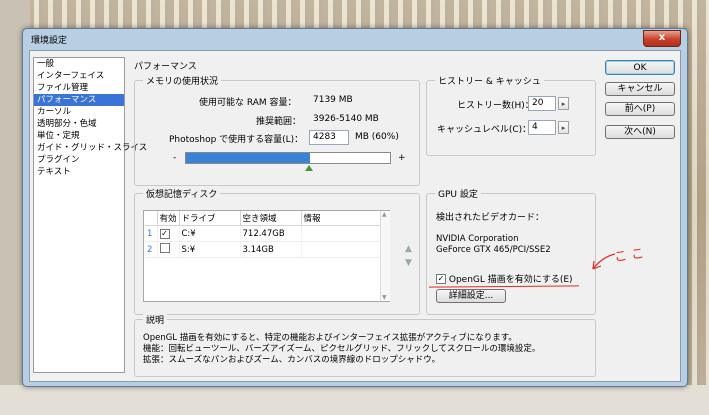 This screenshot has height=415, width=709. I want to click on memory-slider-track, so click(288, 158).